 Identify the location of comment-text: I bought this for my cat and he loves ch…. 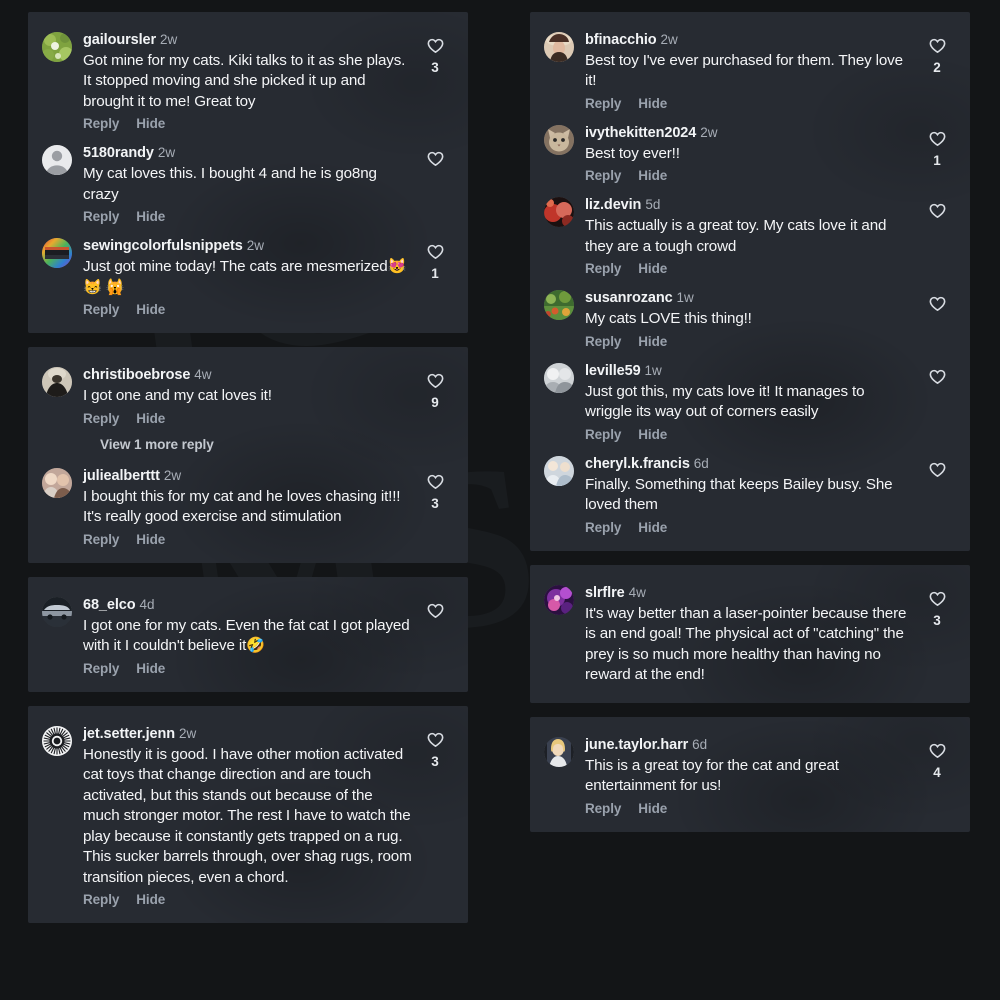
(242, 506).